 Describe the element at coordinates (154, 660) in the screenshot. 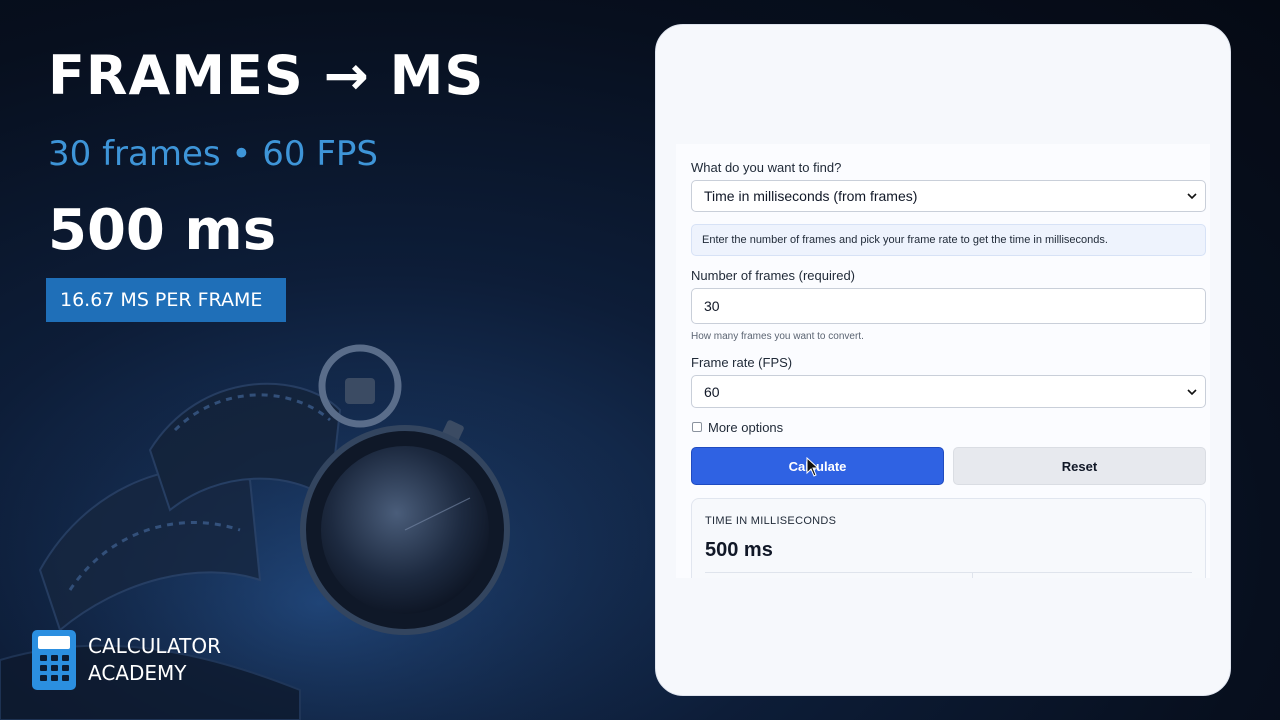

I see `brand-name: CALCULATOR ACADEMY` at that location.